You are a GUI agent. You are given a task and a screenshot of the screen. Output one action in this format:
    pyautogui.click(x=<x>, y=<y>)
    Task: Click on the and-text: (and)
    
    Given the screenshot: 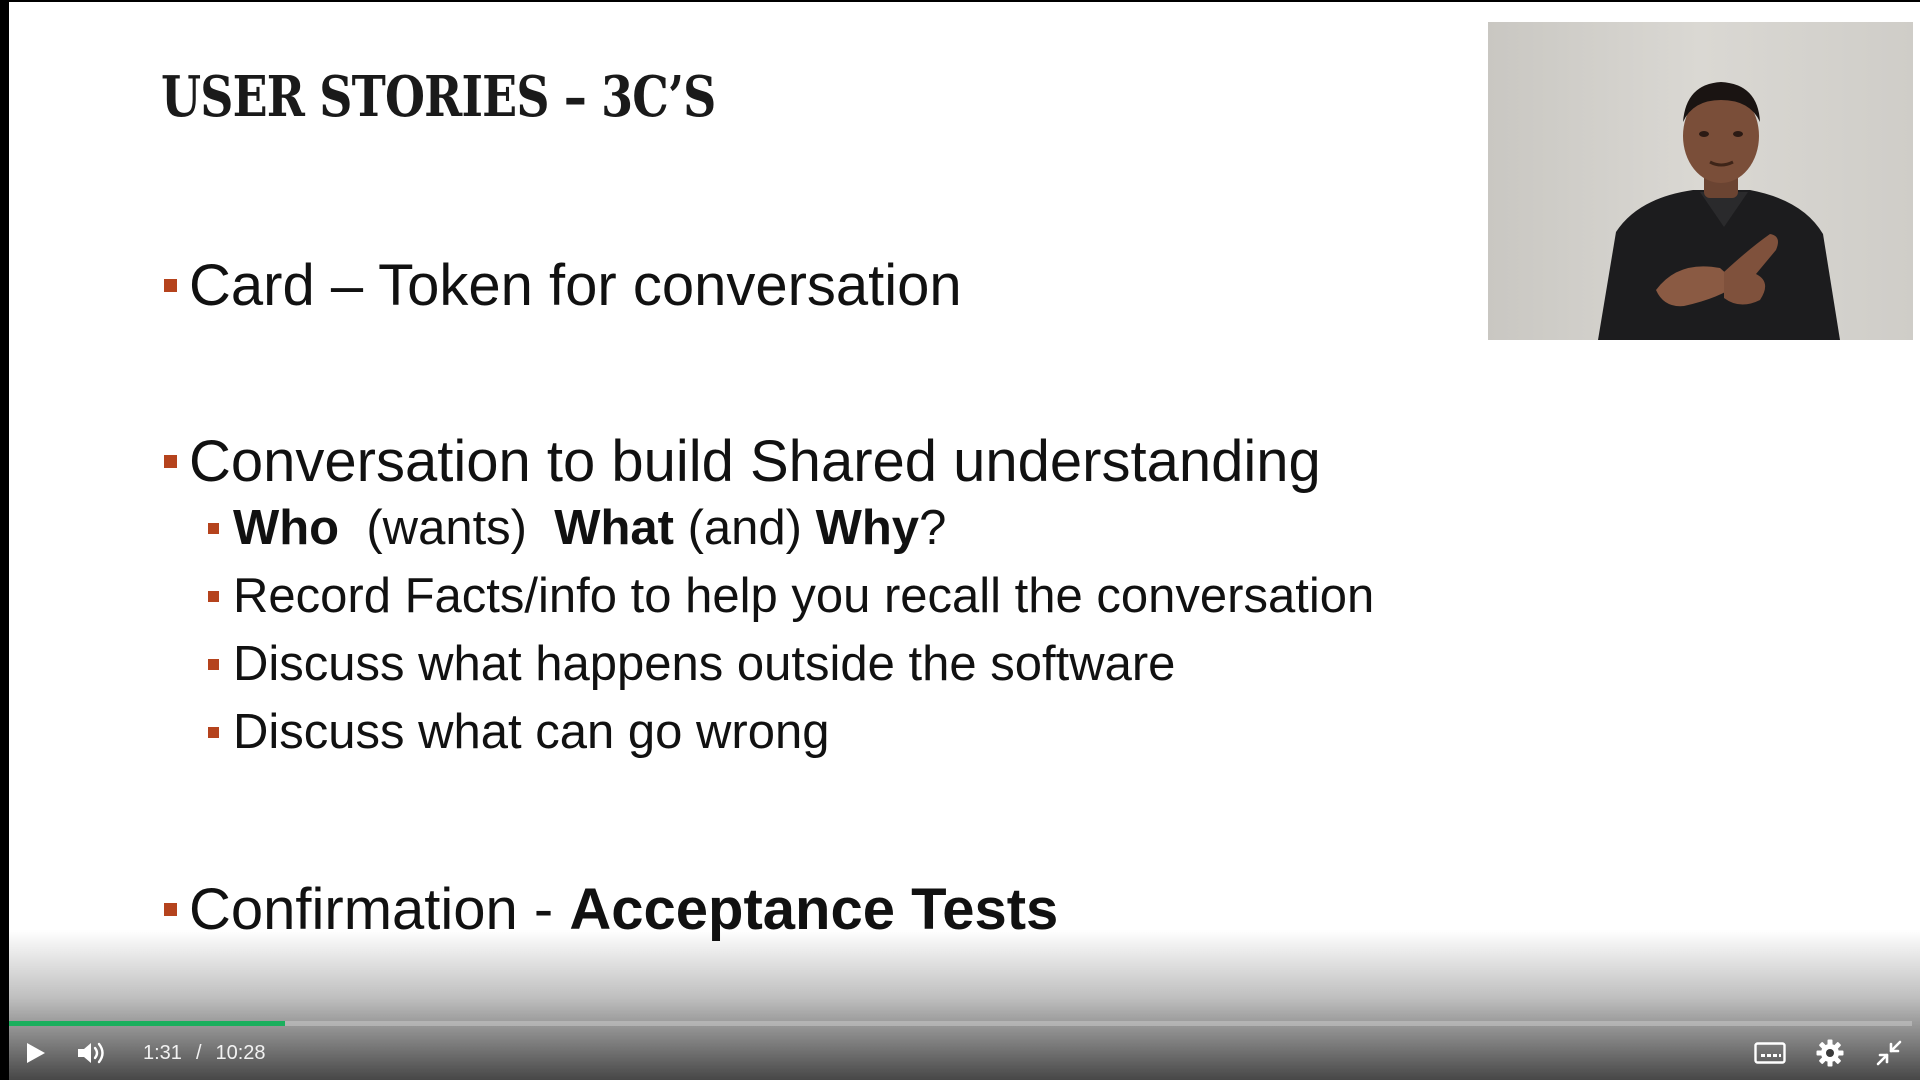 What is the action you would take?
    pyautogui.click(x=744, y=528)
    